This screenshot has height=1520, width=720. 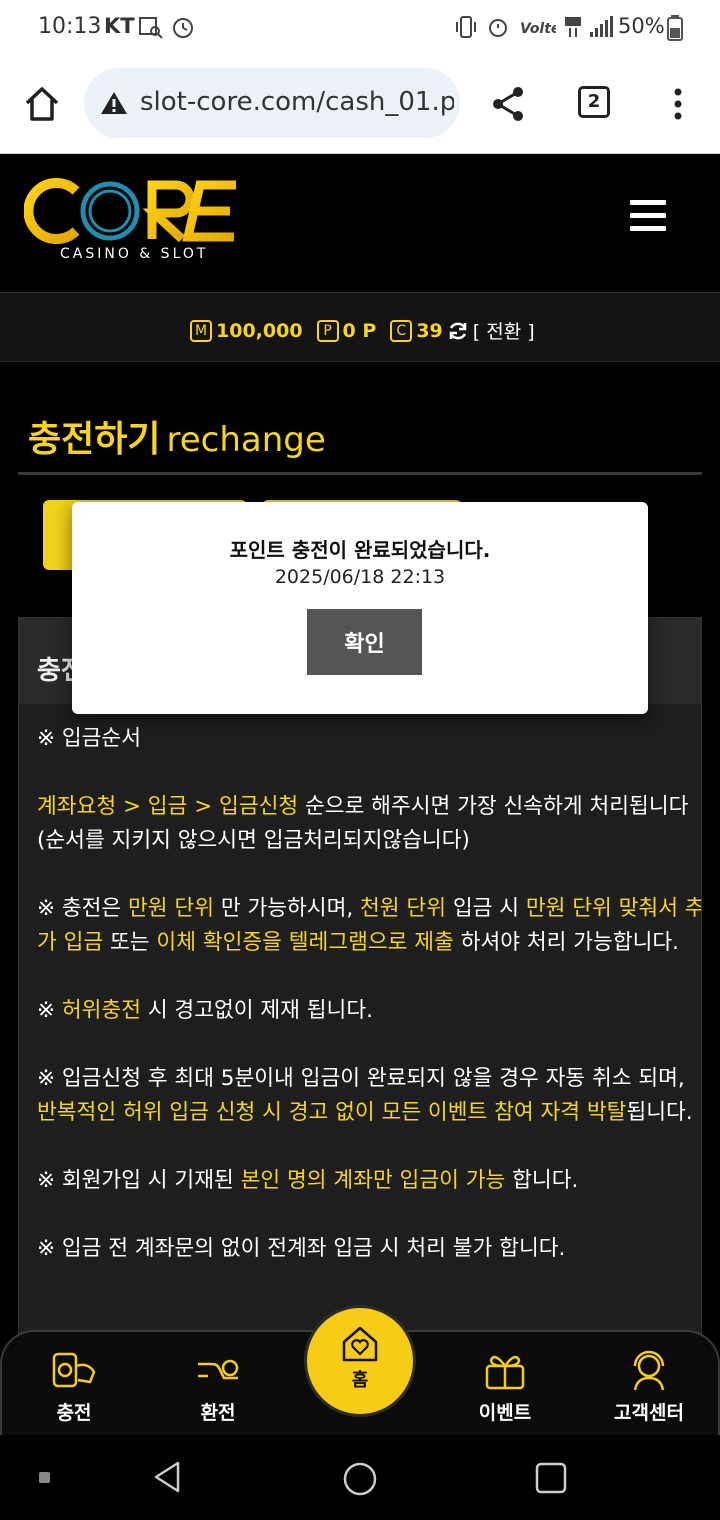 I want to click on lte-icon, so click(x=573, y=27).